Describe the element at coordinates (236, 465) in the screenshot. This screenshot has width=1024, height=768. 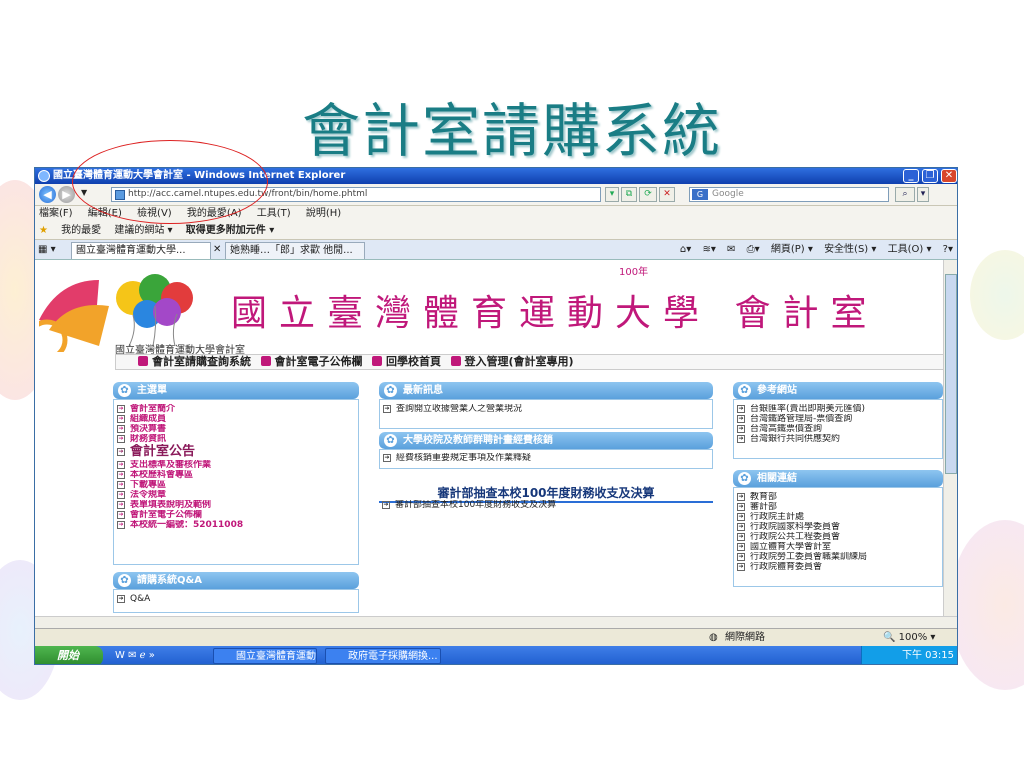
I see `announcement-item: ➔ 支出標準及審核作業` at that location.